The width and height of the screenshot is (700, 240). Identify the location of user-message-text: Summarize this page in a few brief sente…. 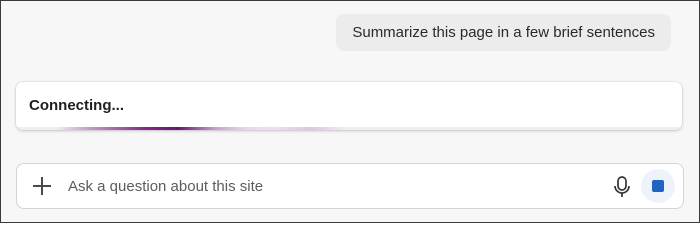
(503, 32).